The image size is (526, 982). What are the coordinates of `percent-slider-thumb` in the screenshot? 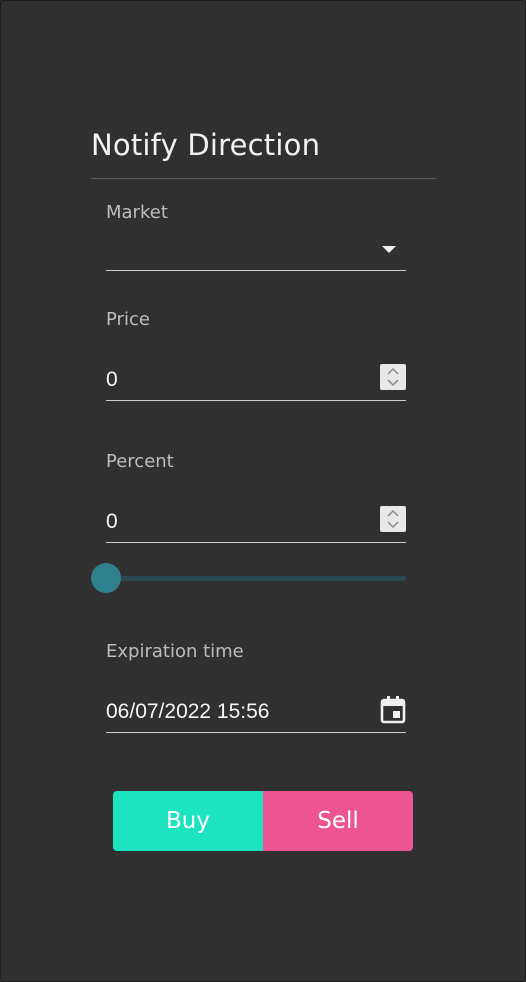 It's located at (106, 578).